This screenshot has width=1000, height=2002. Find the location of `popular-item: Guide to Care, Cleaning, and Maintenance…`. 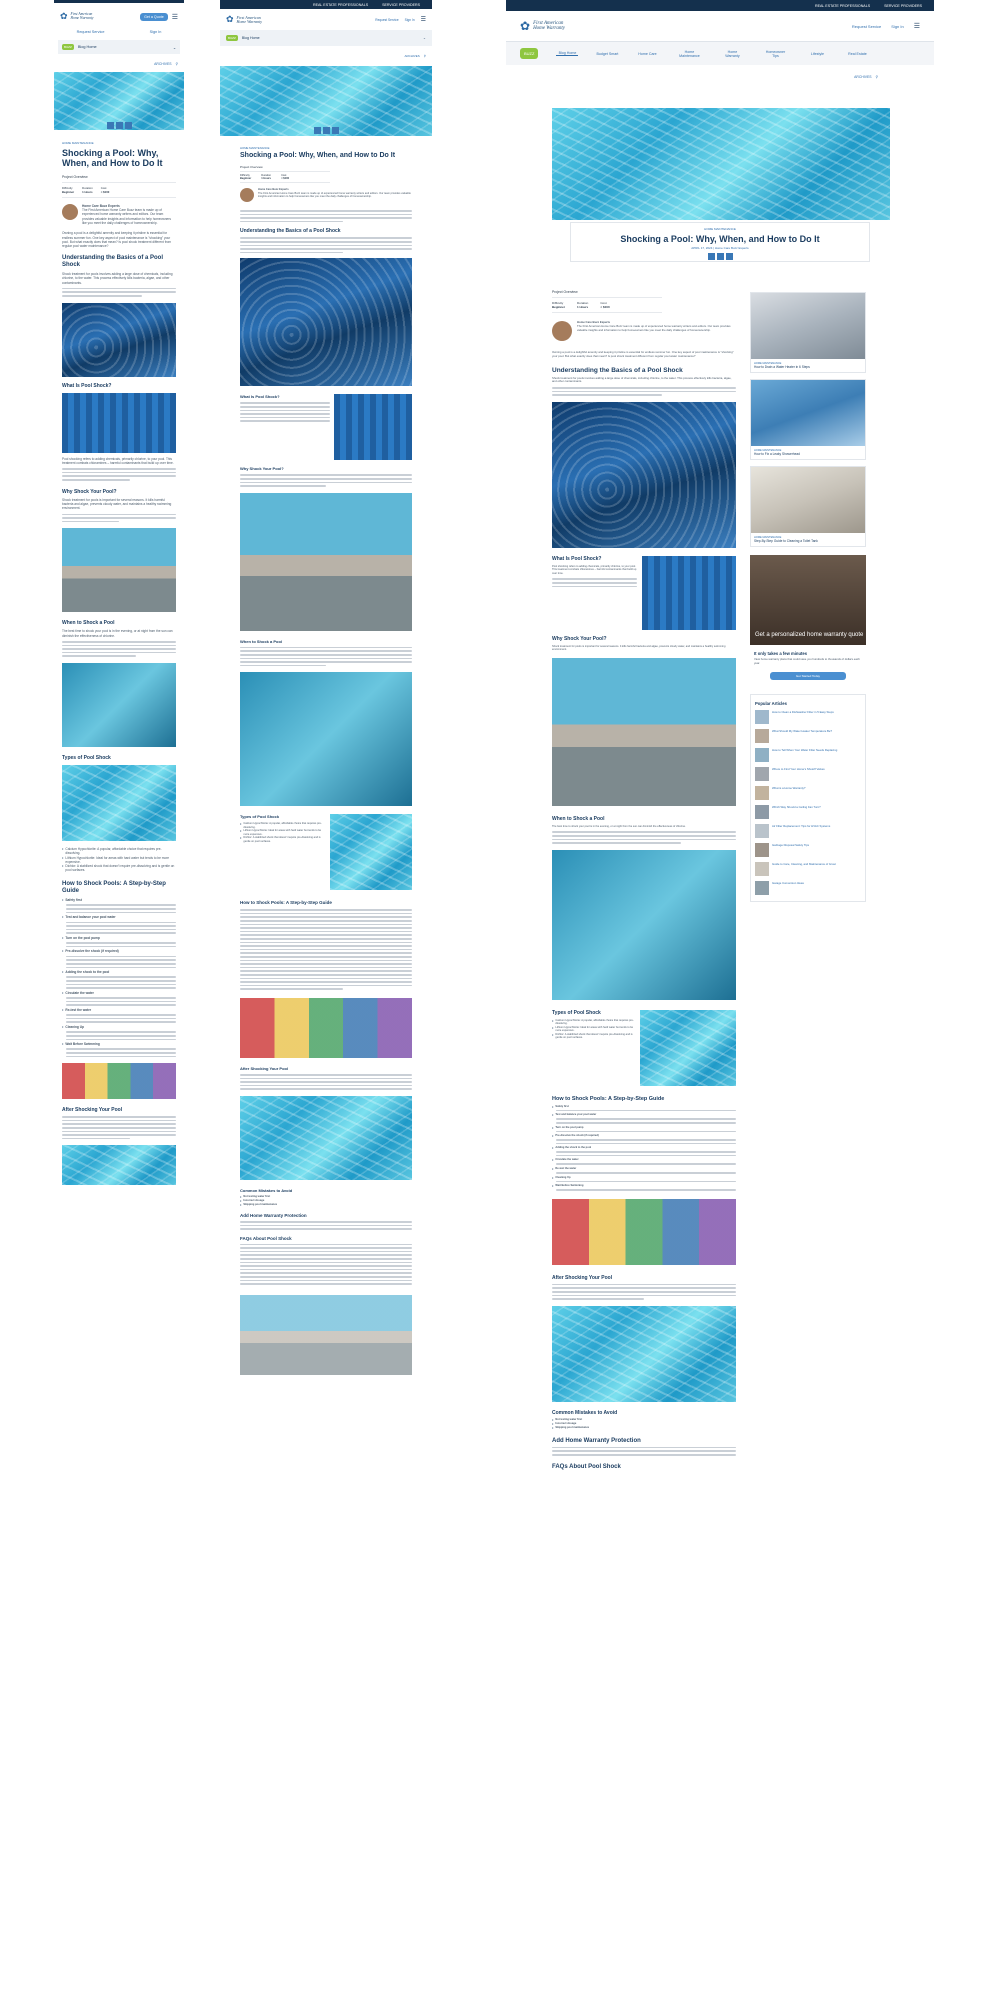

popular-item: Guide to Care, Cleaning, and Maintenance… is located at coordinates (808, 868).